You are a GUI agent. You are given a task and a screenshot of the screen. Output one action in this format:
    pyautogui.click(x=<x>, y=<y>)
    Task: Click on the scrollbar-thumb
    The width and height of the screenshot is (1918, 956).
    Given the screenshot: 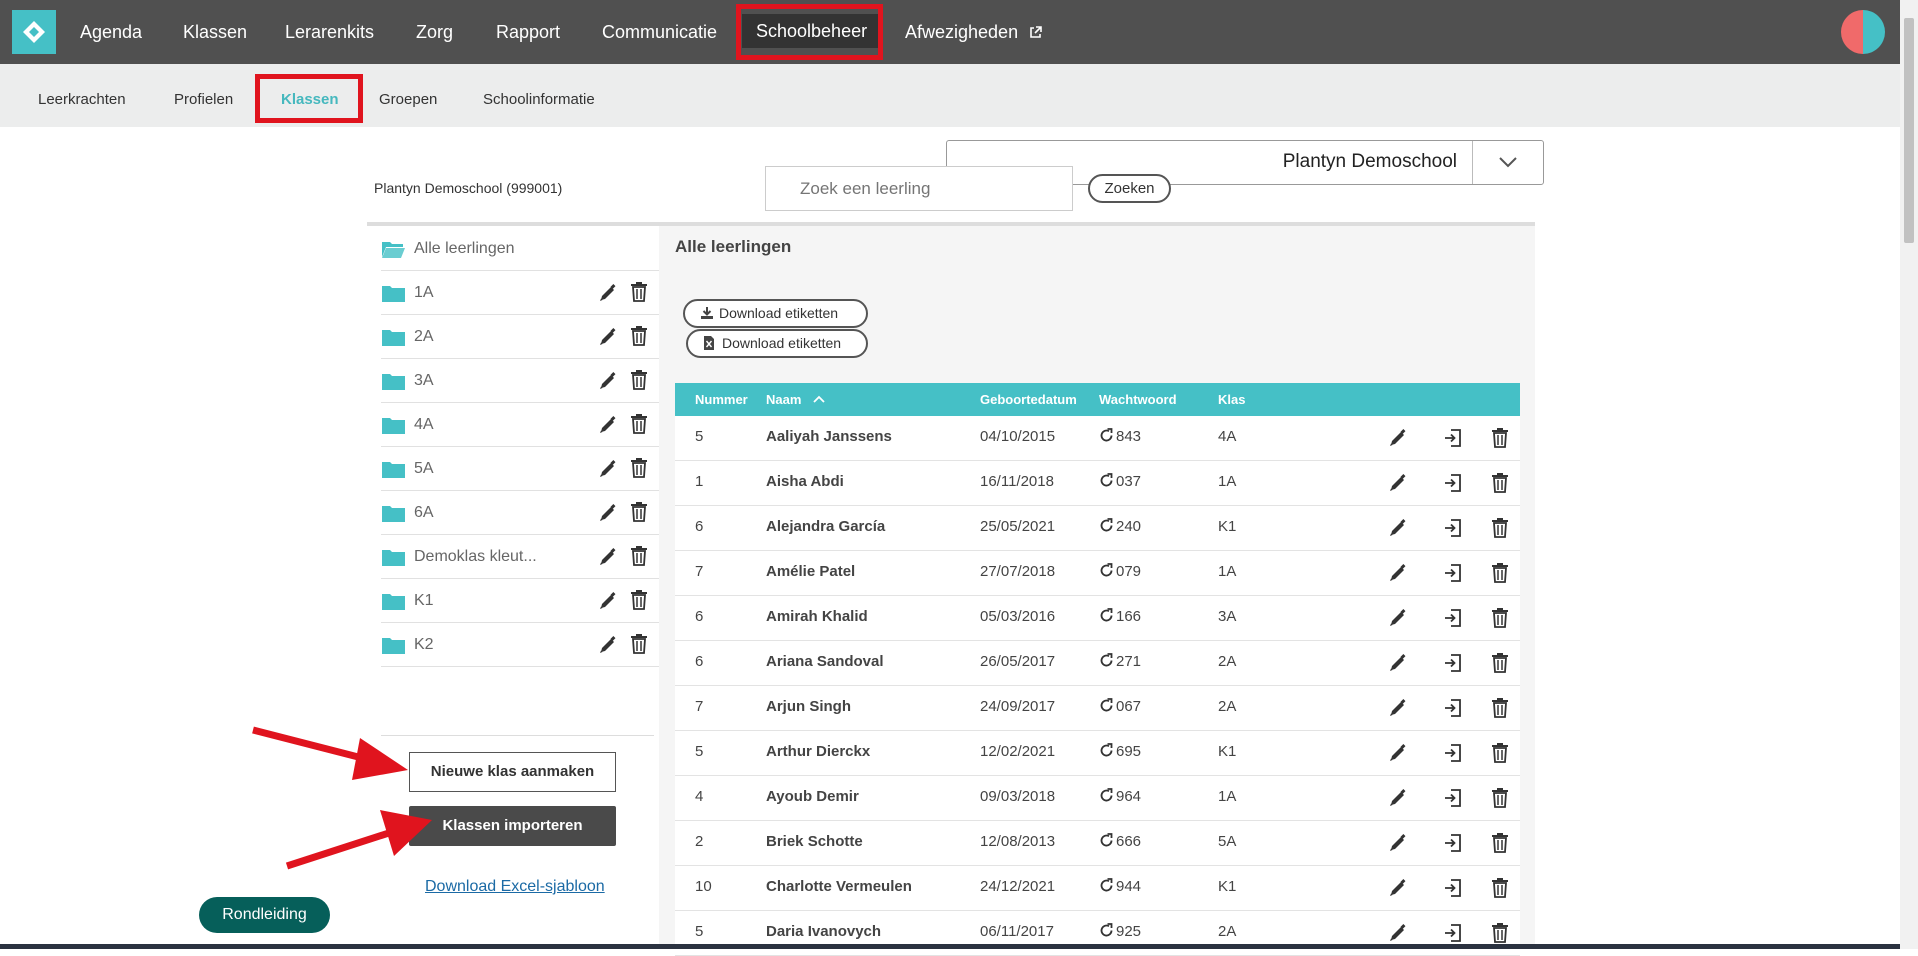 What is the action you would take?
    pyautogui.click(x=1909, y=130)
    